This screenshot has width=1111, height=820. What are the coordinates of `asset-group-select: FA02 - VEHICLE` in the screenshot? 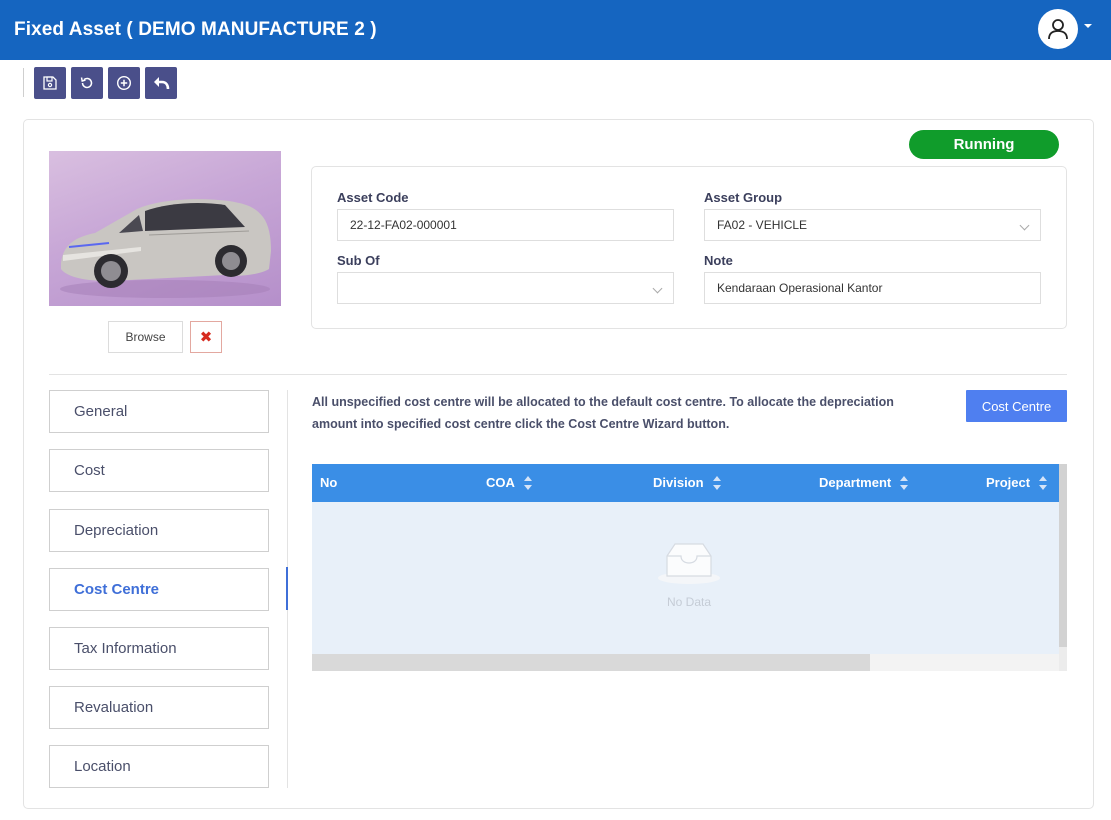 It's located at (872, 225).